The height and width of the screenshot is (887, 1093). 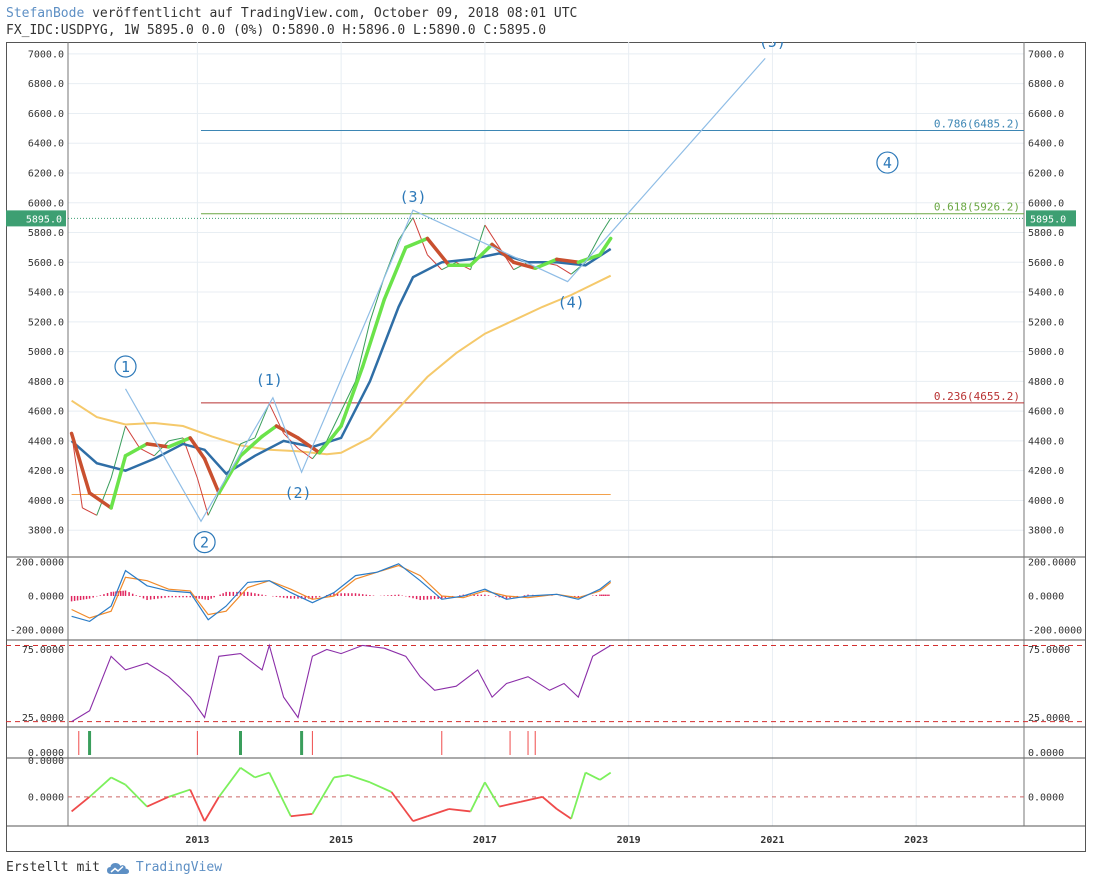 What do you see at coordinates (45, 13) in the screenshot?
I see `author-link: StefanBode` at bounding box center [45, 13].